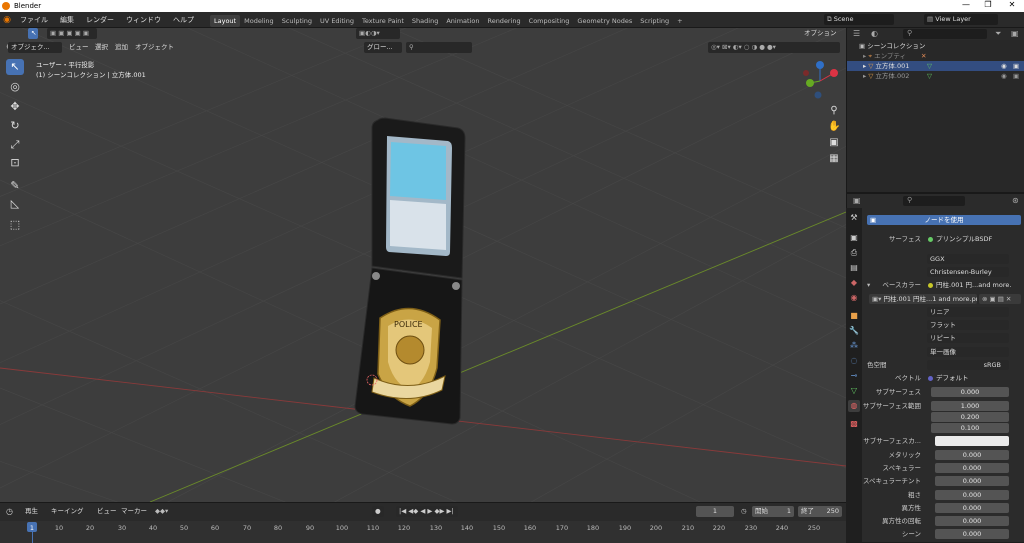  What do you see at coordinates (7, 20) in the screenshot?
I see `blender-menu-icon: ◉` at bounding box center [7, 20].